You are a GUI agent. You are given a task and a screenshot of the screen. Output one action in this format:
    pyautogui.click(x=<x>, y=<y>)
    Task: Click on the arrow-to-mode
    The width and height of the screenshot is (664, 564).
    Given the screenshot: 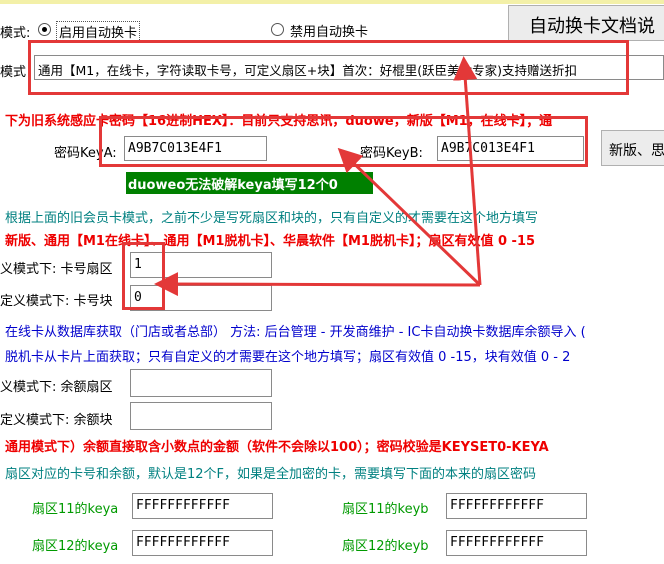 What is the action you would take?
    pyautogui.click(x=467, y=171)
    